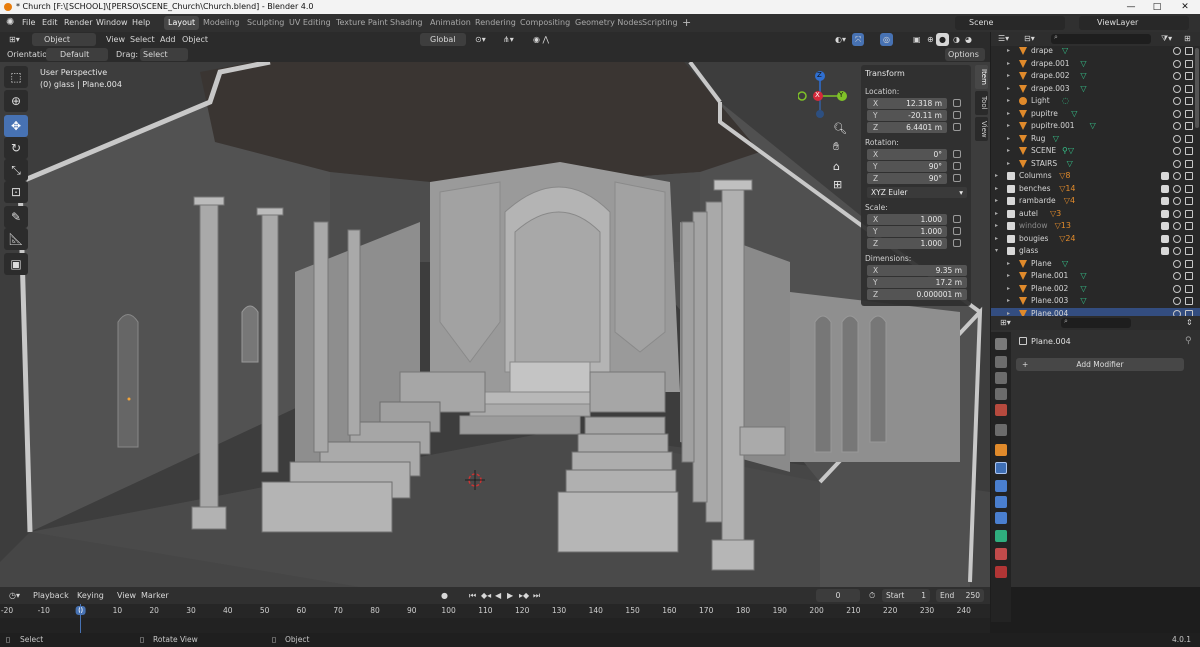 The height and width of the screenshot is (647, 1200). I want to click on pin-icon: ⚲, so click(1188, 341).